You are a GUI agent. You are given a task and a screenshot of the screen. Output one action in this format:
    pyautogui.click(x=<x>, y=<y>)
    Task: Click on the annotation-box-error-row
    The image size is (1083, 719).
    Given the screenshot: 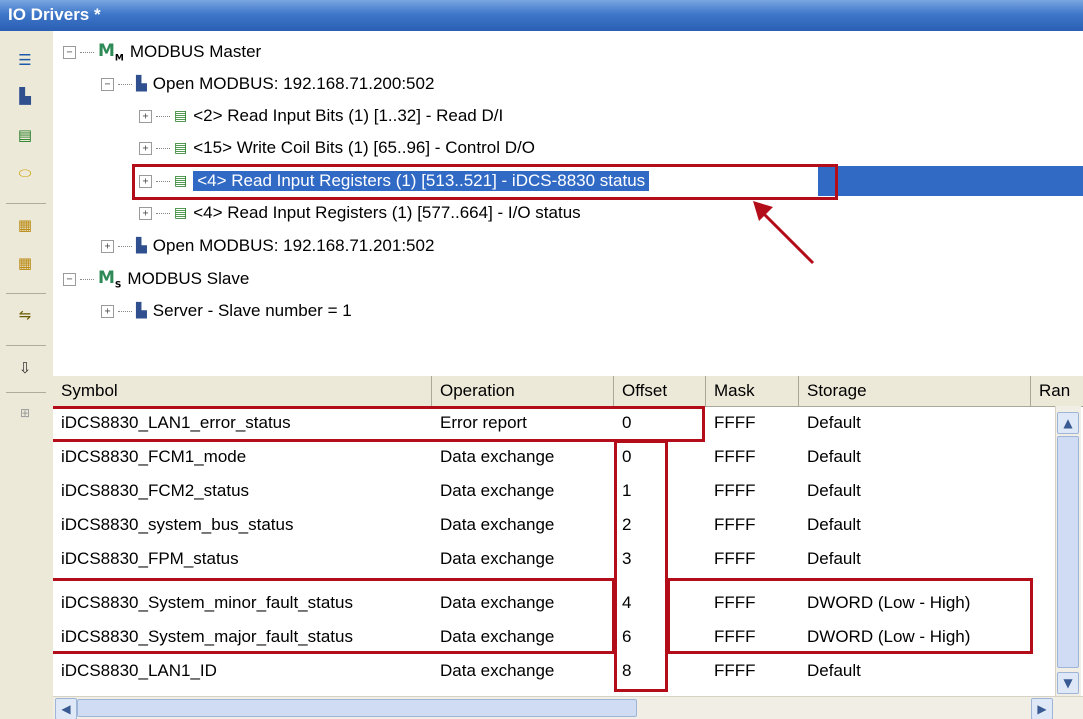 What is the action you would take?
    pyautogui.click(x=379, y=424)
    